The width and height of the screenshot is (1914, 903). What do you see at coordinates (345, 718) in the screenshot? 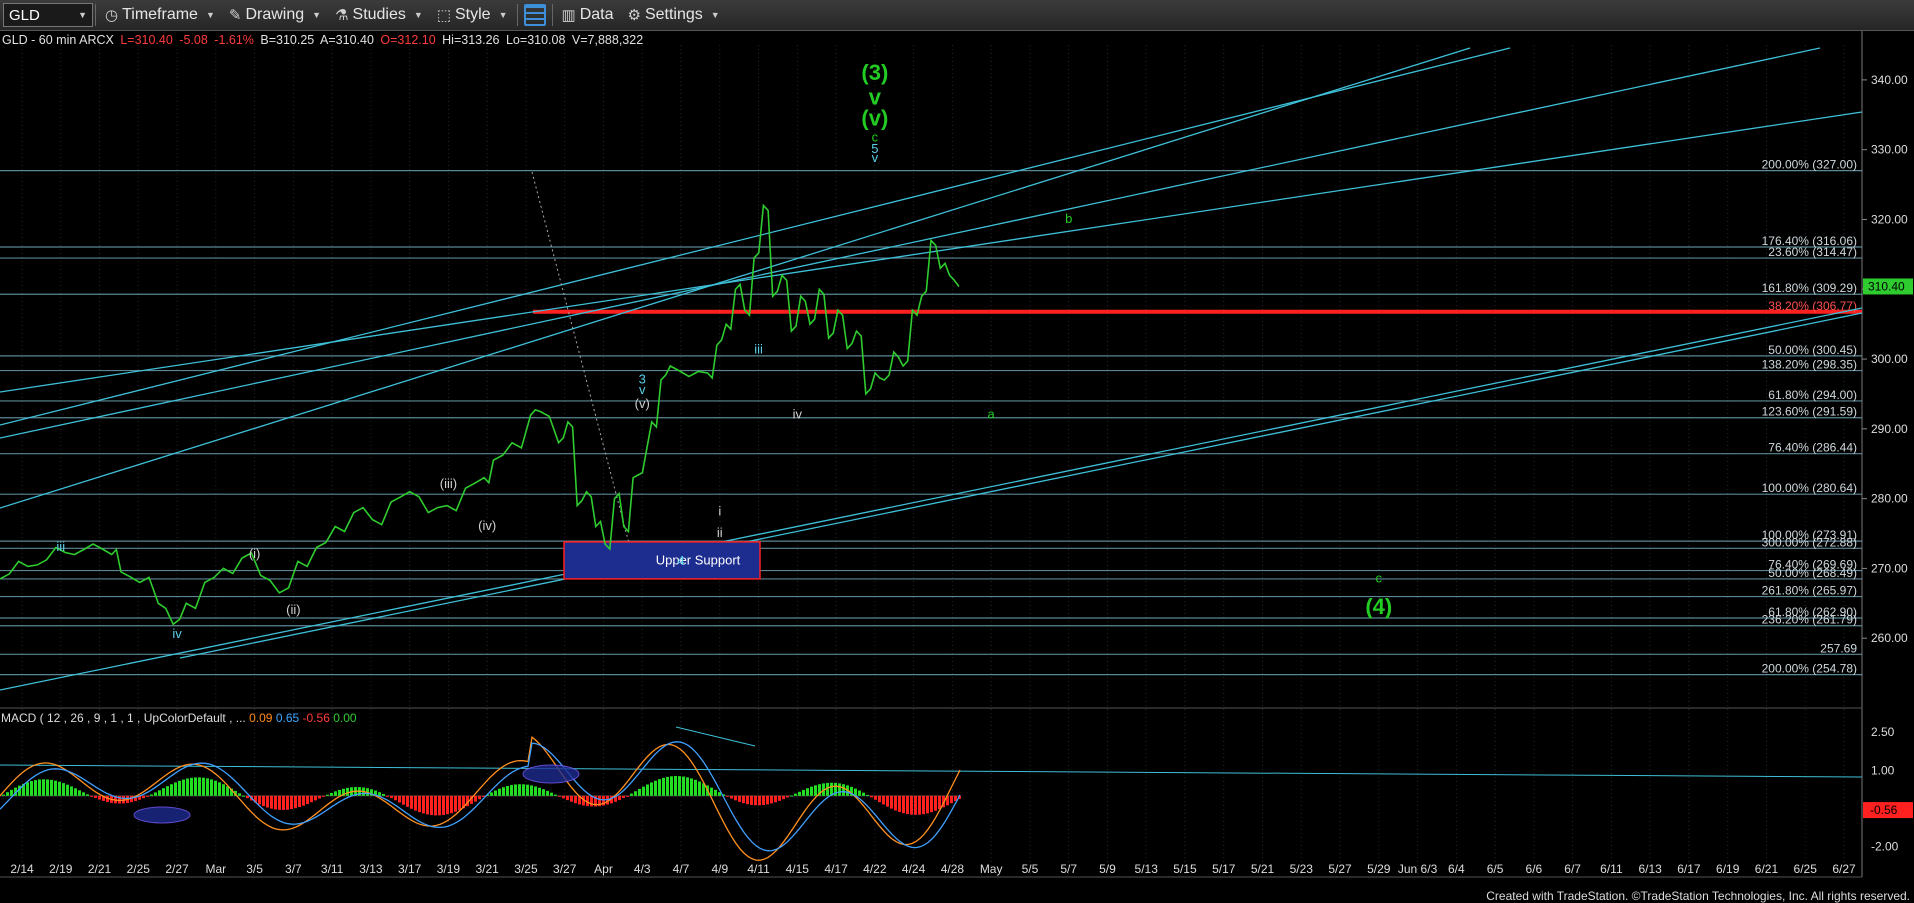
I see `macd-zero-value: 0.00` at bounding box center [345, 718].